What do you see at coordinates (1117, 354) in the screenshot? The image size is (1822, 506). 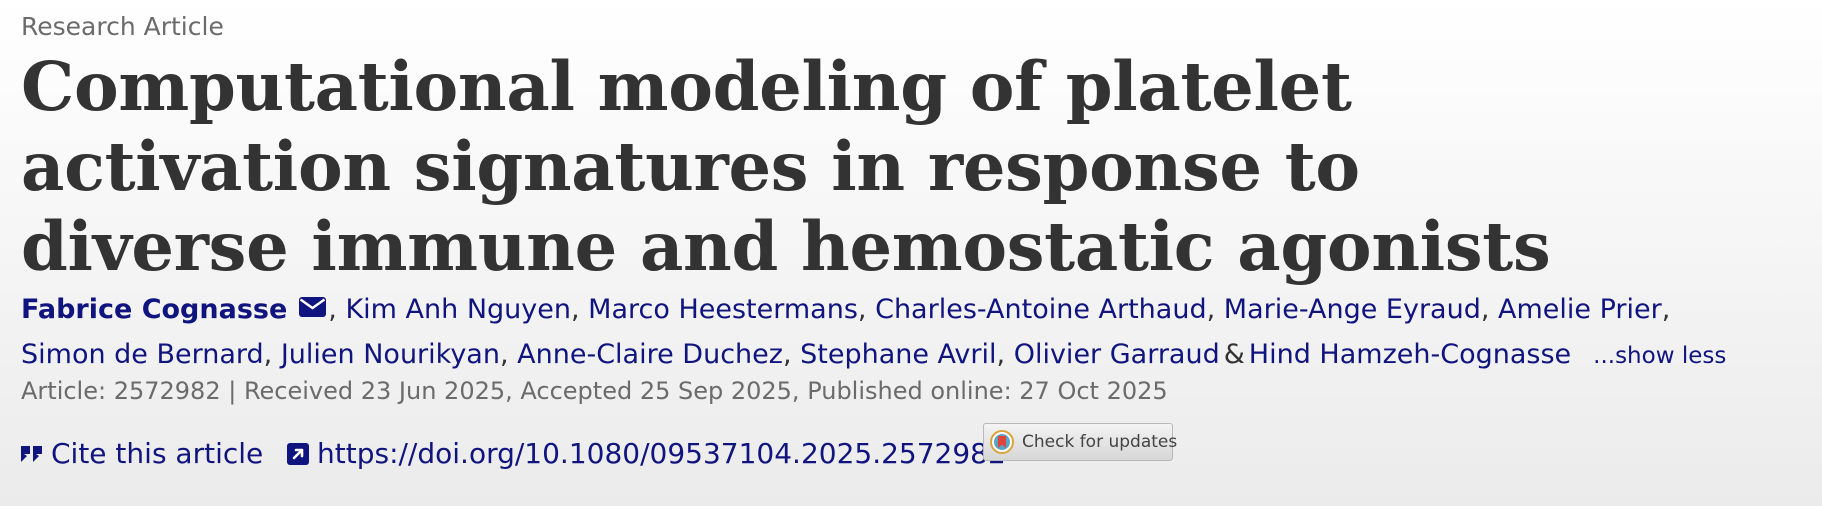 I see `author-link: Olivier Garraud` at bounding box center [1117, 354].